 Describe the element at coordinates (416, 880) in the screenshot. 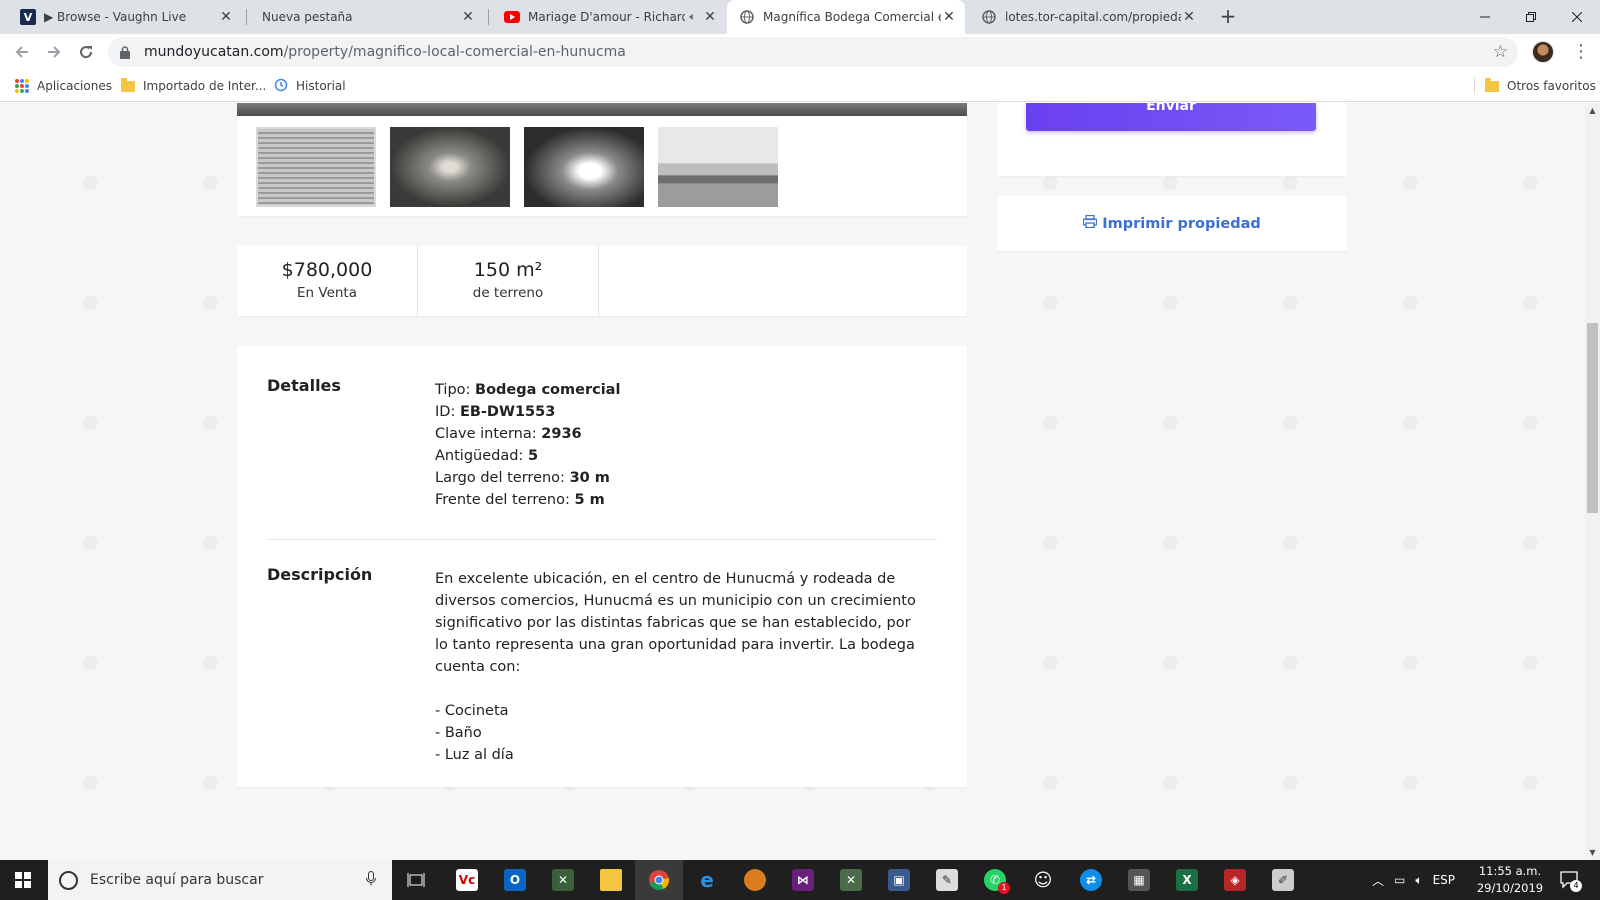

I see `task-view-icon` at that location.